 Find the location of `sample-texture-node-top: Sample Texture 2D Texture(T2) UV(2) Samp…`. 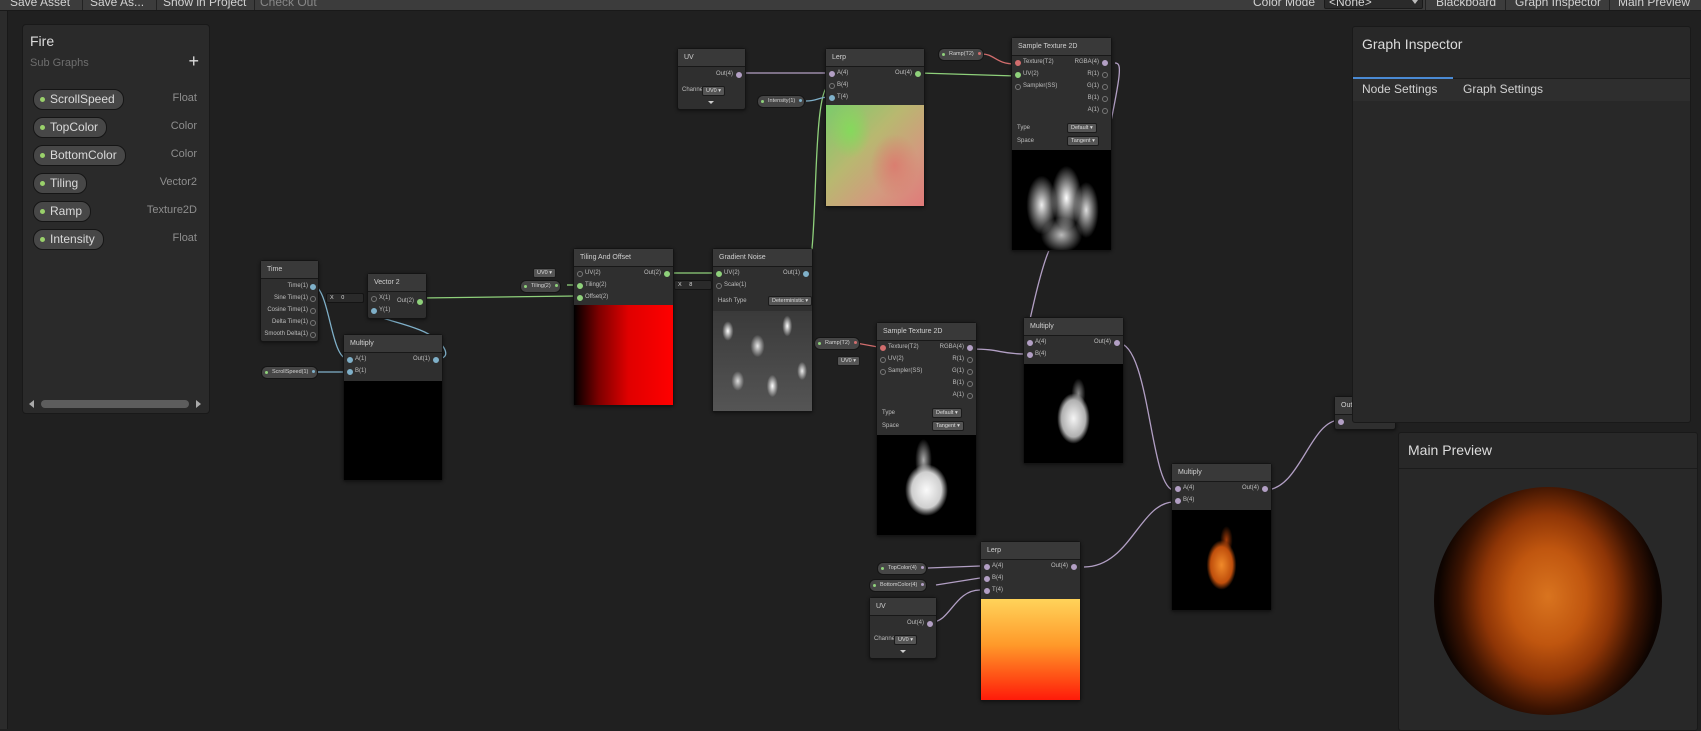

sample-texture-node-top: Sample Texture 2D Texture(T2) UV(2) Samp… is located at coordinates (1061, 144).